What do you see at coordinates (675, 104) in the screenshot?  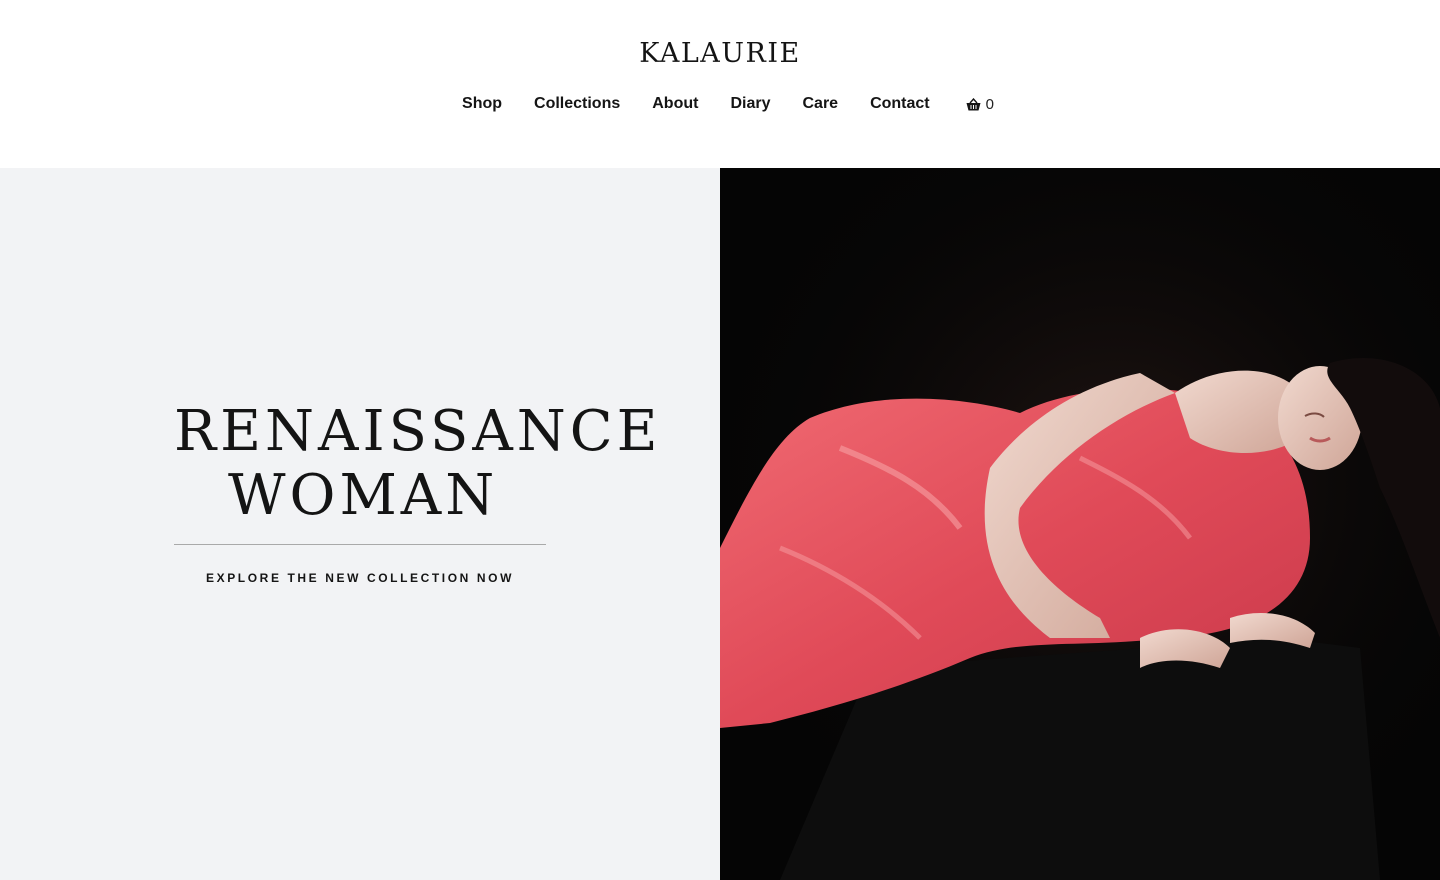 I see `nav-item-about: About` at bounding box center [675, 104].